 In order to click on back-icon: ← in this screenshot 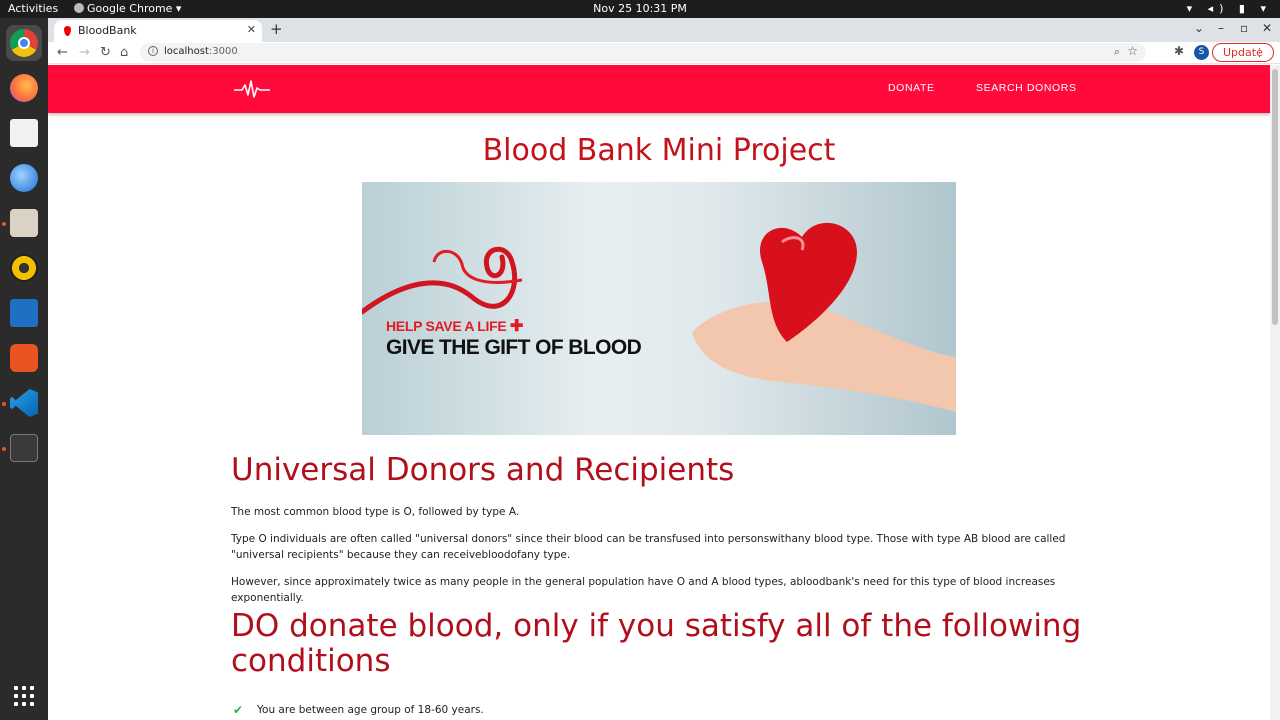, I will do `click(62, 52)`.